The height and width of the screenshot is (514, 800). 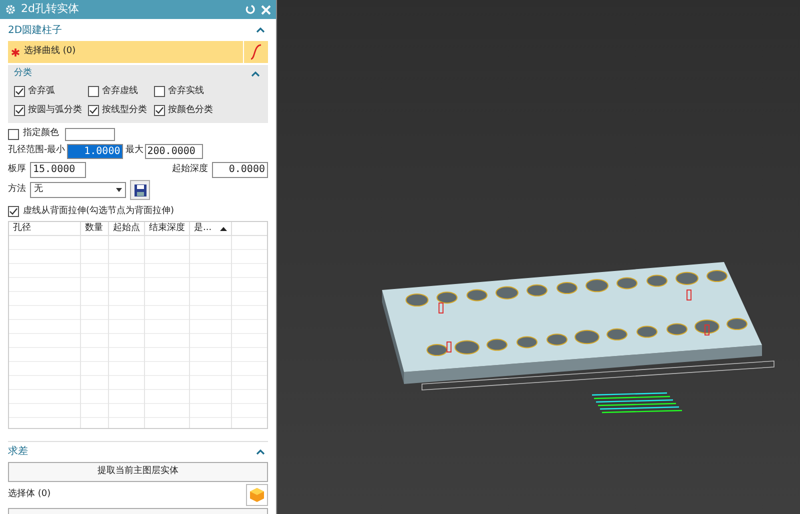 What do you see at coordinates (250, 9) in the screenshot?
I see `reset-icon` at bounding box center [250, 9].